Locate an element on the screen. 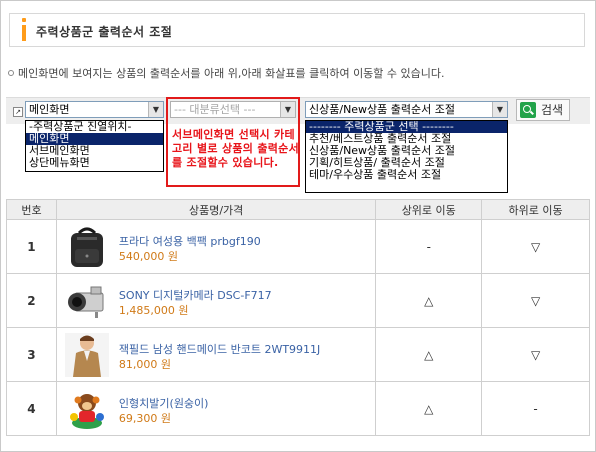 Image resolution: width=596 pixels, height=452 pixels. table-row: 1 프라다 여성용 백팩 prbgf190 540,000 원 - ▽ is located at coordinates (298, 246).